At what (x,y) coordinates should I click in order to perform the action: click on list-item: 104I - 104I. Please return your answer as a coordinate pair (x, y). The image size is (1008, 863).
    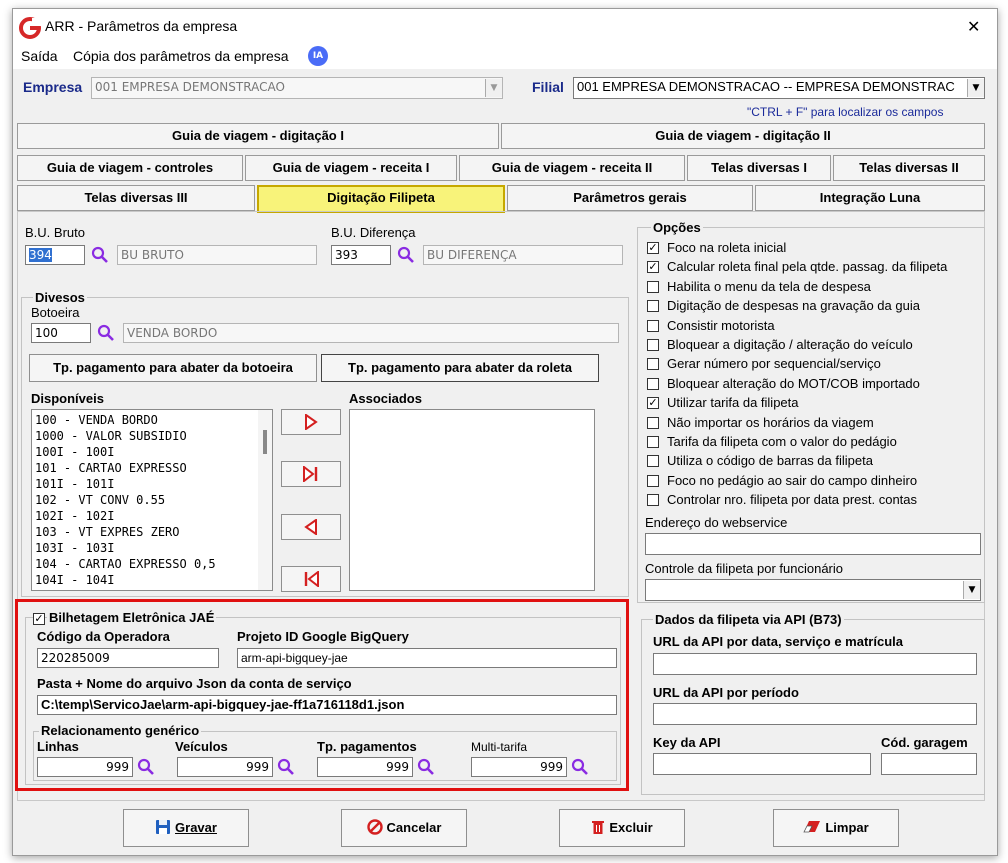
    Looking at the image, I should click on (152, 580).